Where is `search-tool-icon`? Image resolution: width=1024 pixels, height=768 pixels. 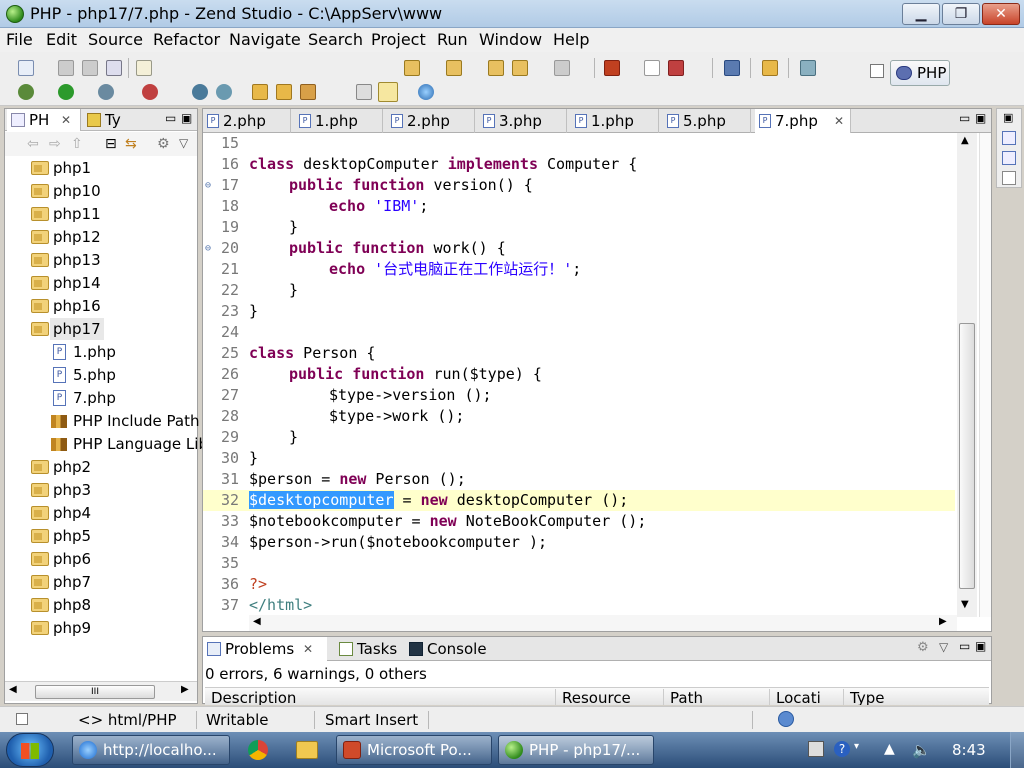 search-tool-icon is located at coordinates (308, 92).